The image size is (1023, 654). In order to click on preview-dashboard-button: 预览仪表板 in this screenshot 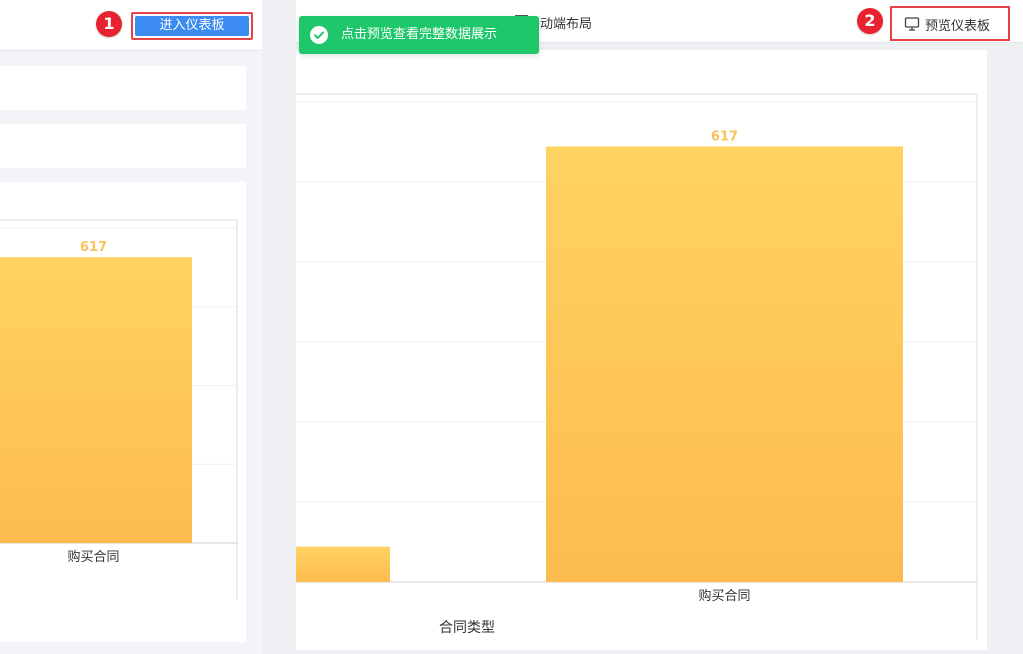, I will do `click(950, 23)`.